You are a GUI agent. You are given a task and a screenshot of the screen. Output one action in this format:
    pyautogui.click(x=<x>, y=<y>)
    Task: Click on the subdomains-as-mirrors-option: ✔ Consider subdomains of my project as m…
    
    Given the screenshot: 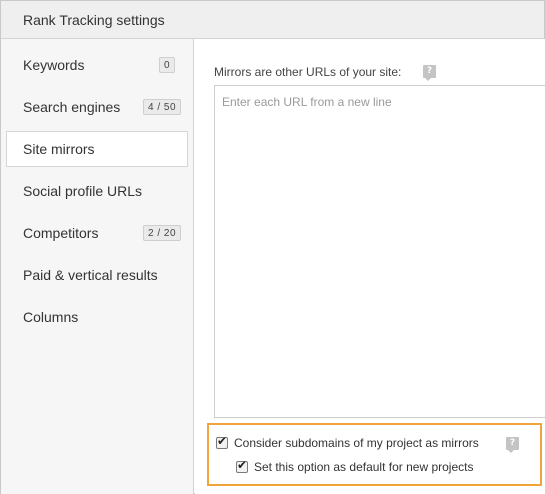 What is the action you would take?
    pyautogui.click(x=376, y=443)
    